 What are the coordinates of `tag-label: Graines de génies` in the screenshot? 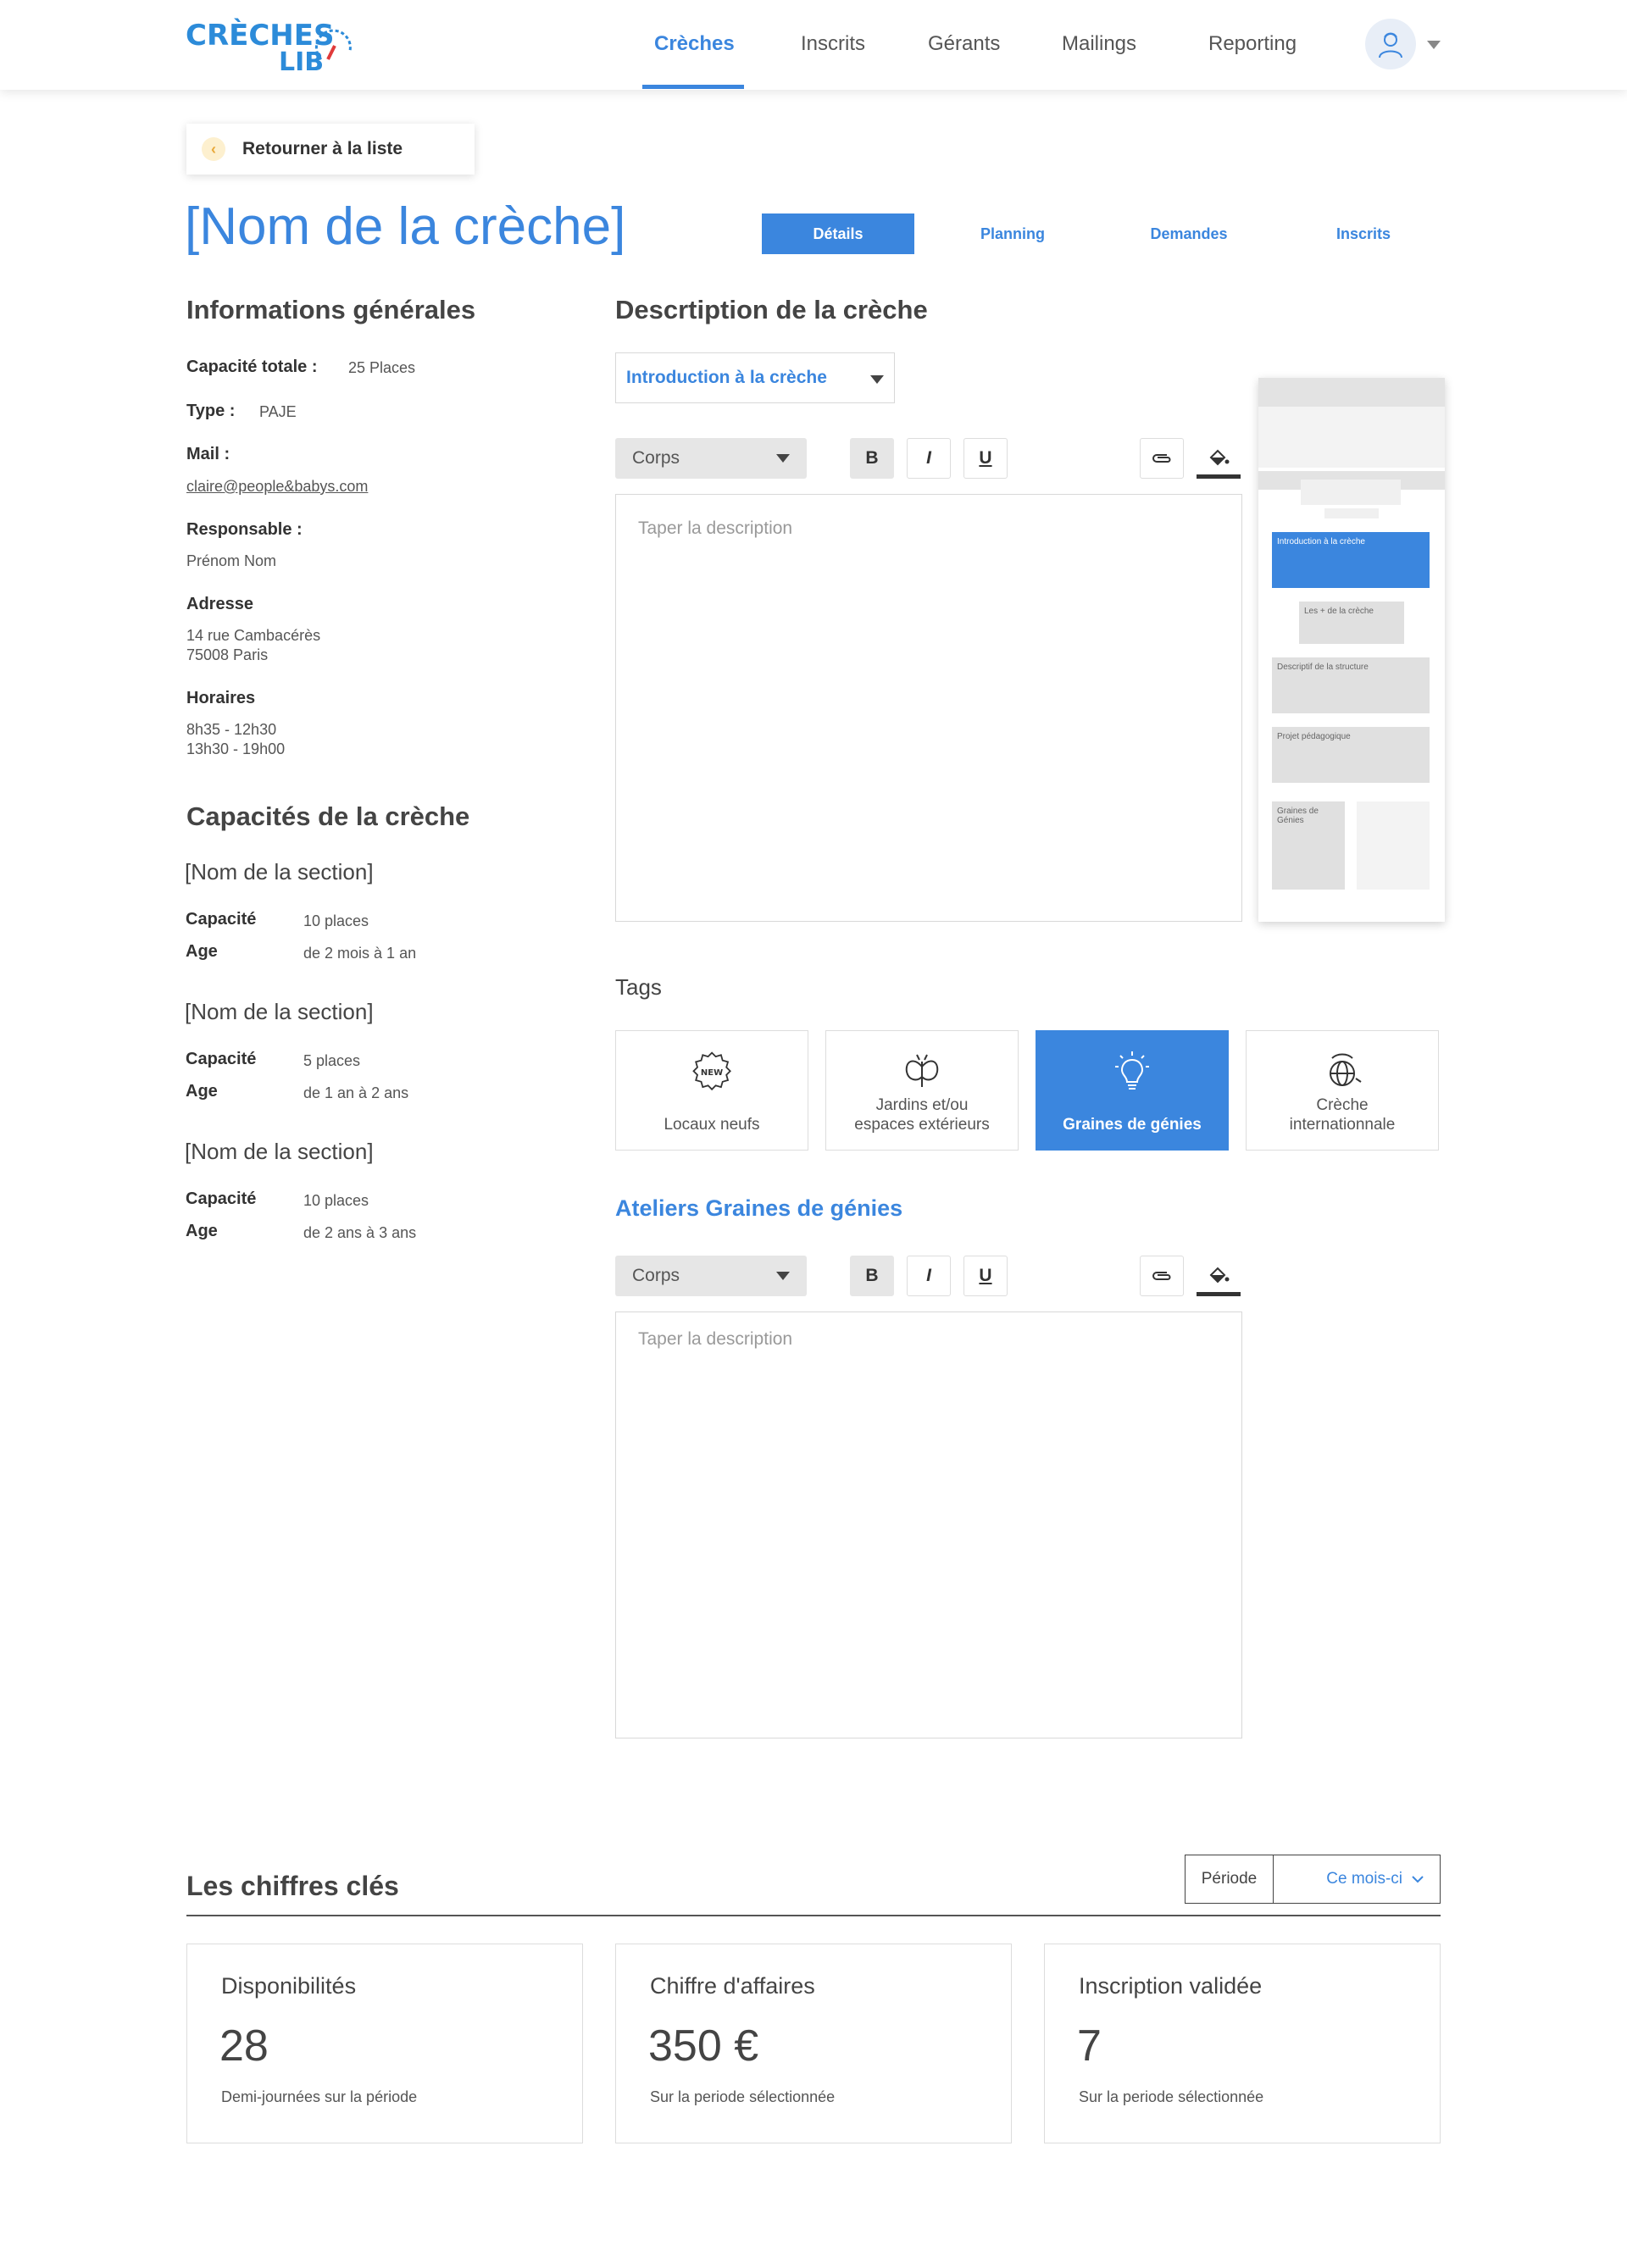 It's located at (1132, 1125).